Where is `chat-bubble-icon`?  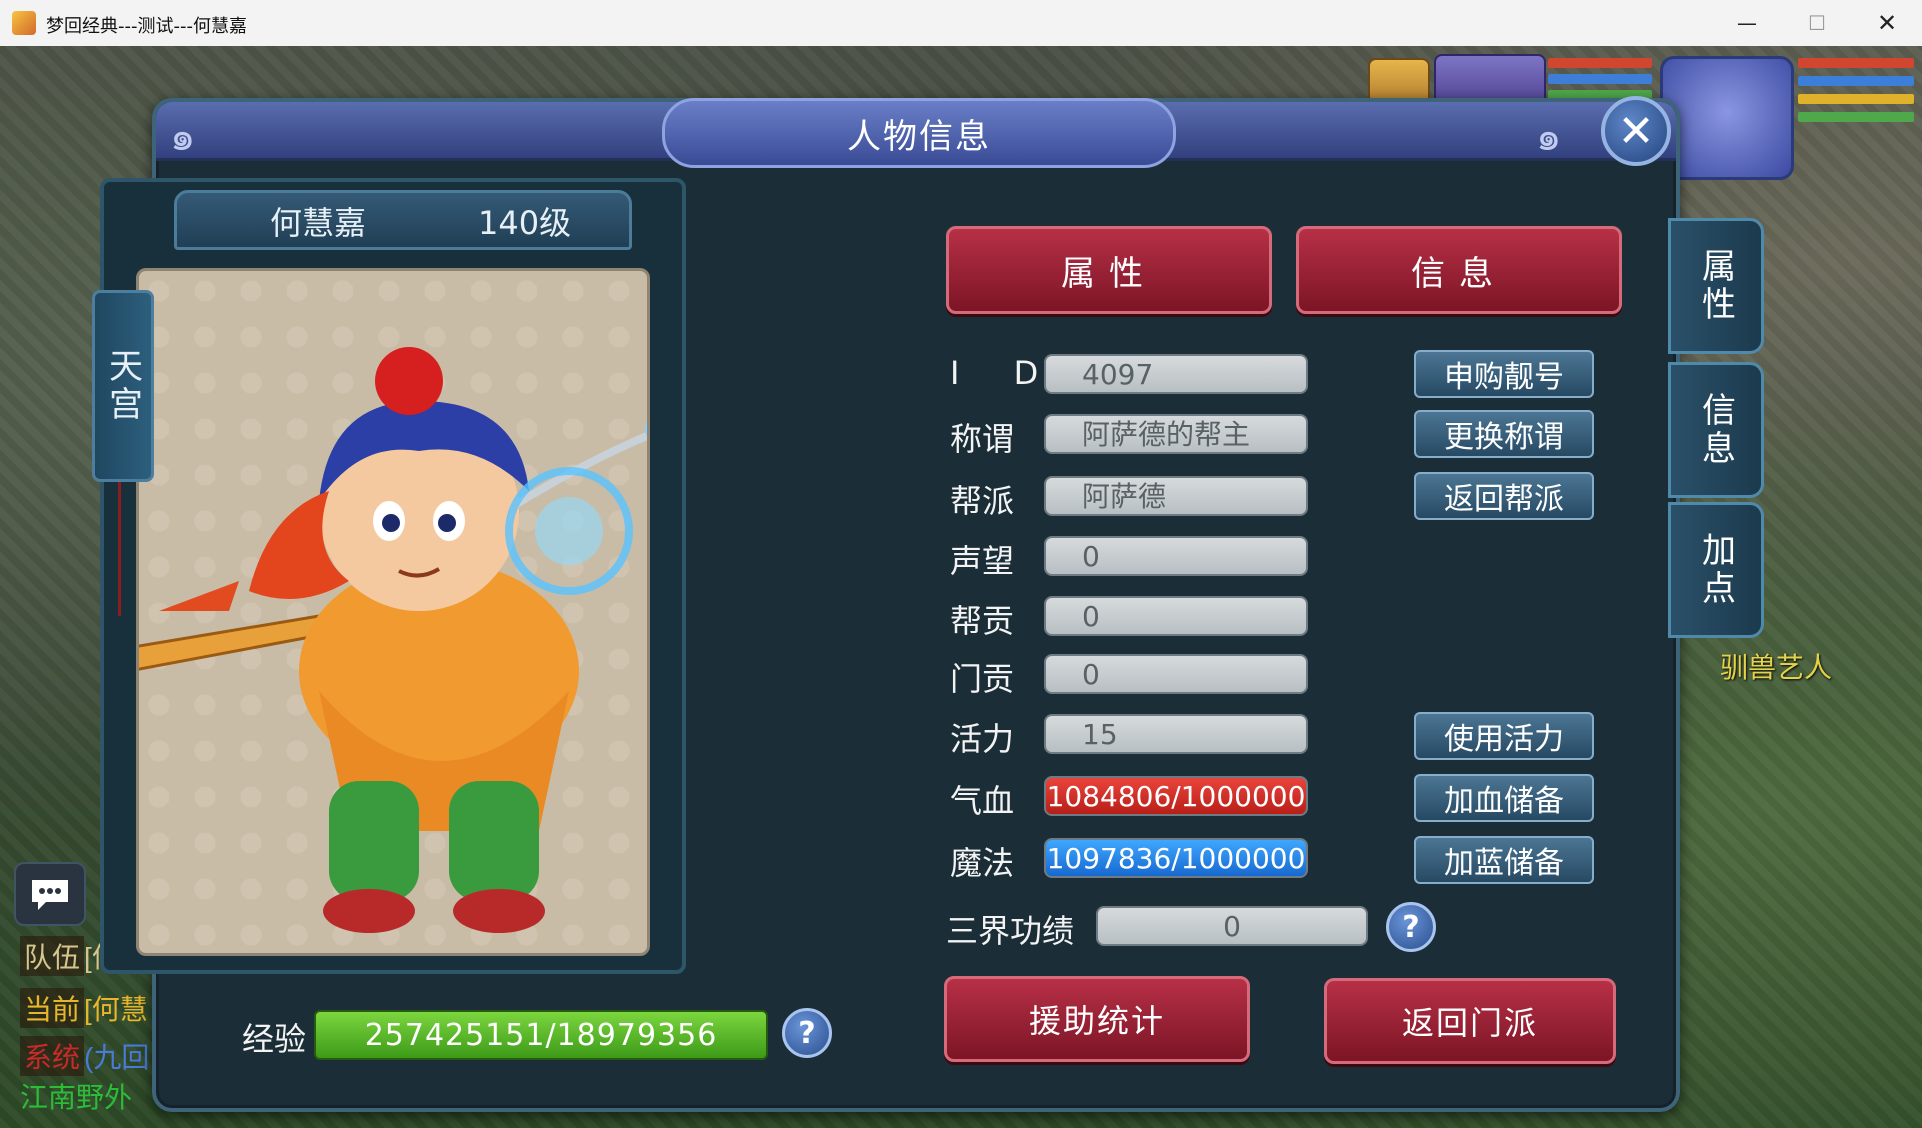
chat-bubble-icon is located at coordinates (50, 894).